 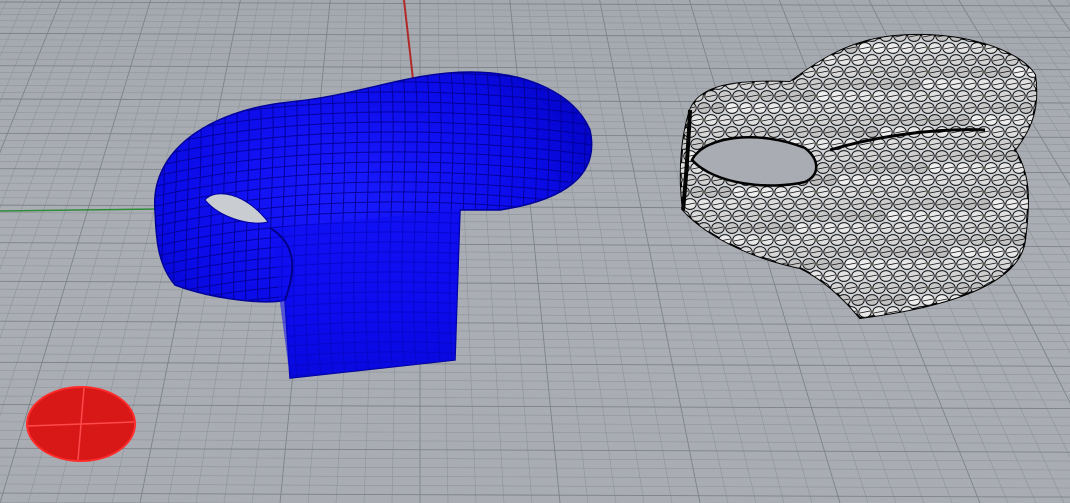 I want to click on red-circle-disc, so click(x=81, y=424).